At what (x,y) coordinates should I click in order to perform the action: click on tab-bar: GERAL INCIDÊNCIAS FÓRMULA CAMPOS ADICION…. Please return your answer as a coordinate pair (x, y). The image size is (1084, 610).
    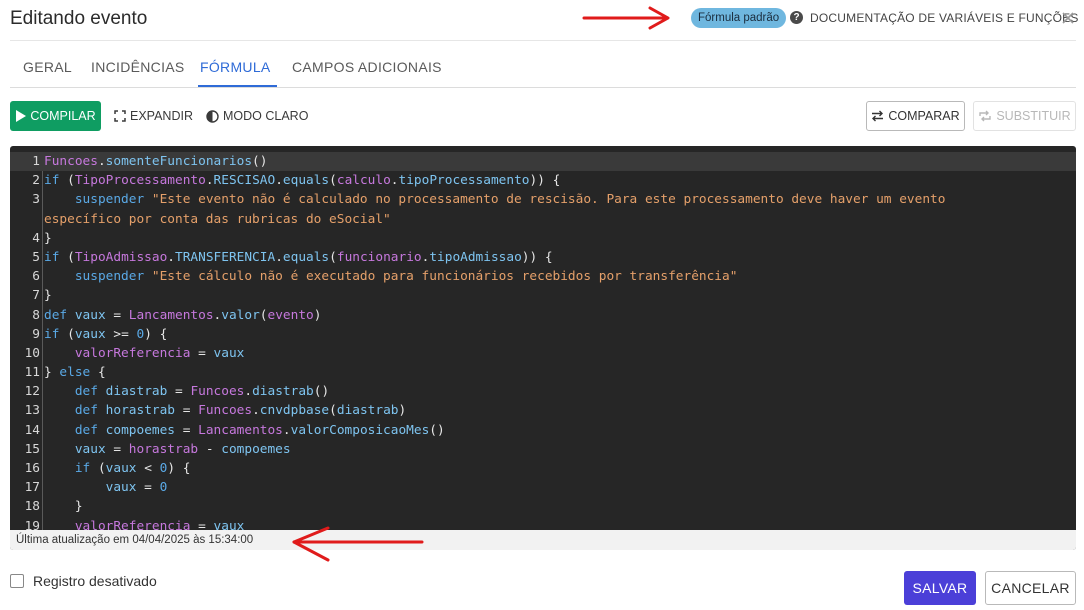
    Looking at the image, I should click on (543, 68).